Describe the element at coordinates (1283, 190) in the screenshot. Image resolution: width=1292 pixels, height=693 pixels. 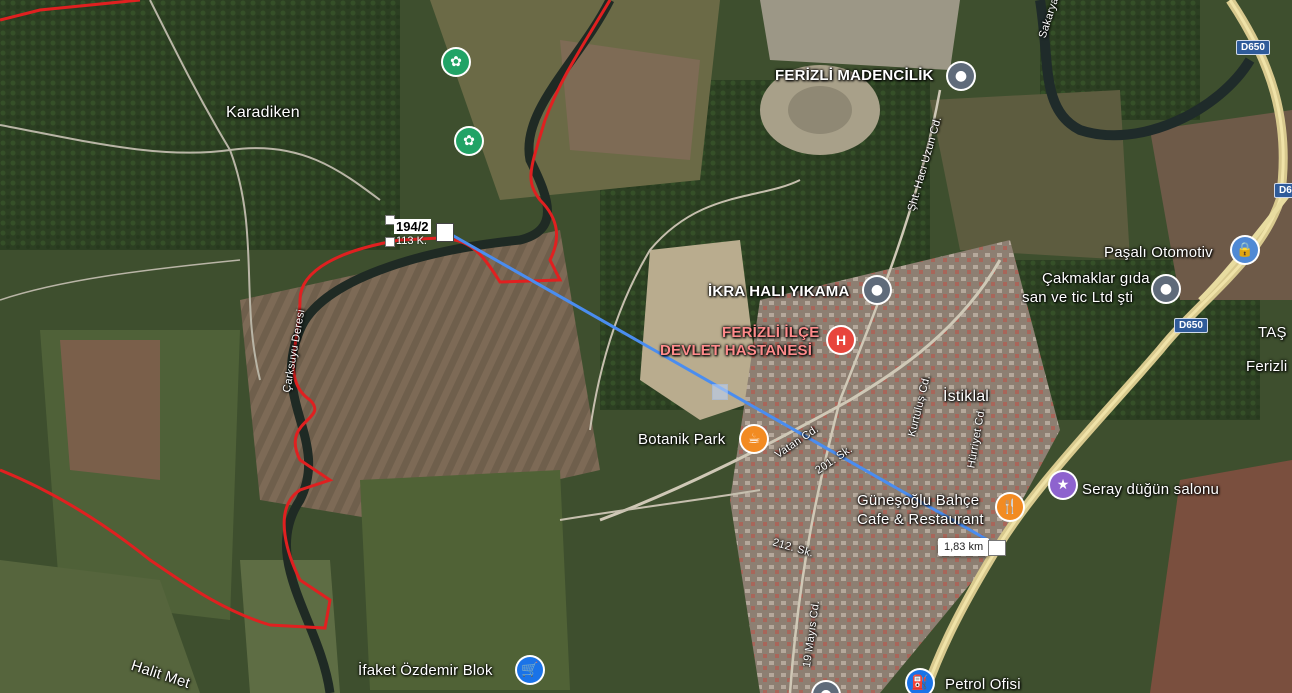
I see `road-shield-d650-right: D6` at that location.